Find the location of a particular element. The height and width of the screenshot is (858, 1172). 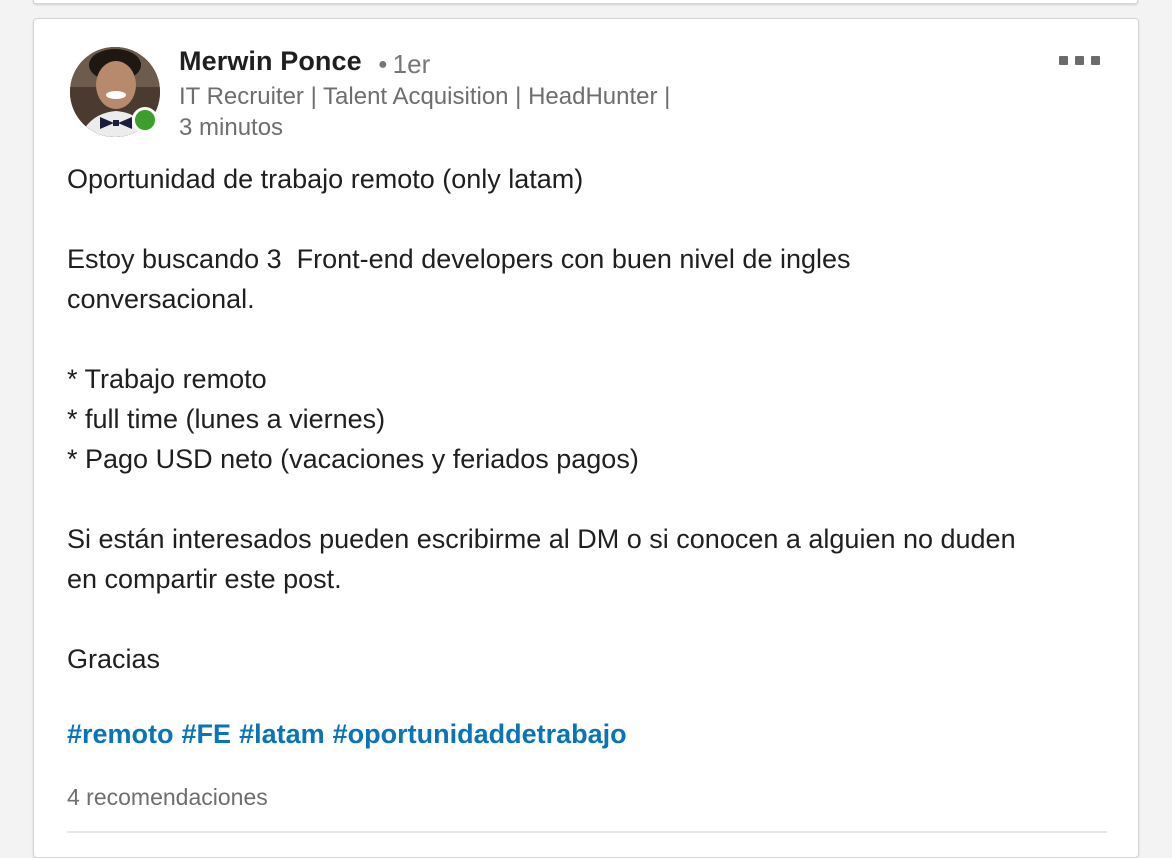

connection-degree: ● 1er is located at coordinates (404, 64).